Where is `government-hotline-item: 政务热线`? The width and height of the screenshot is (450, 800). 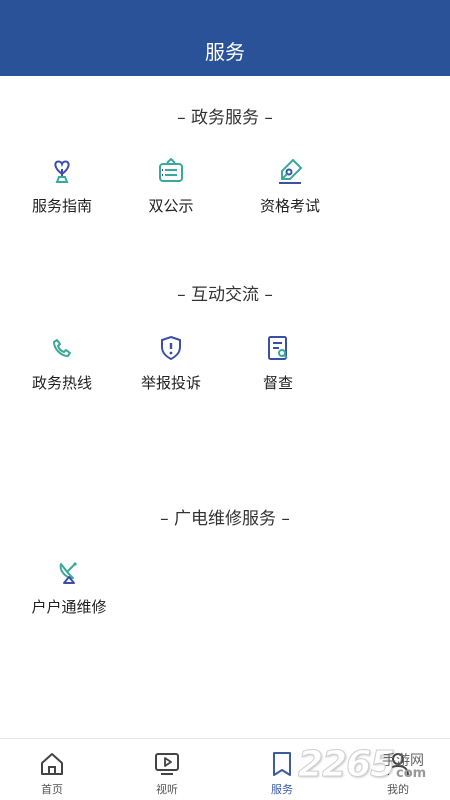
government-hotline-item: 政务热线 is located at coordinates (62, 363).